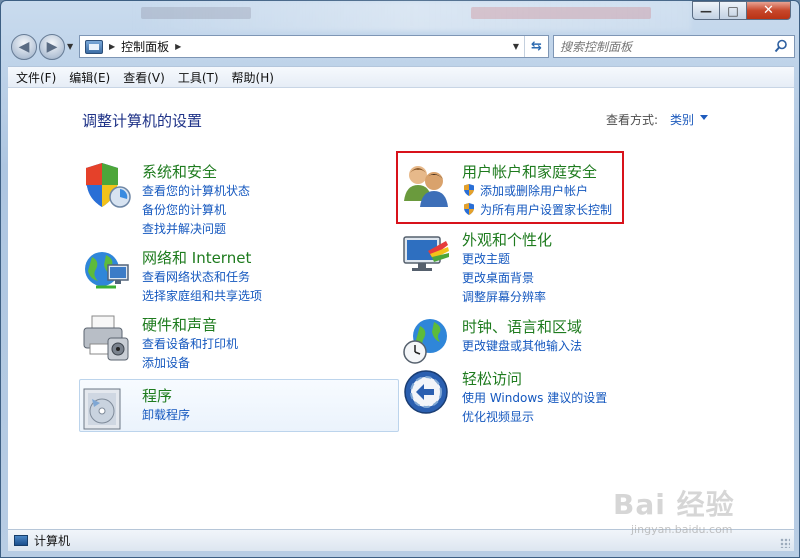 The height and width of the screenshot is (558, 800). I want to click on view-by-dropdown: 类别, so click(682, 119).